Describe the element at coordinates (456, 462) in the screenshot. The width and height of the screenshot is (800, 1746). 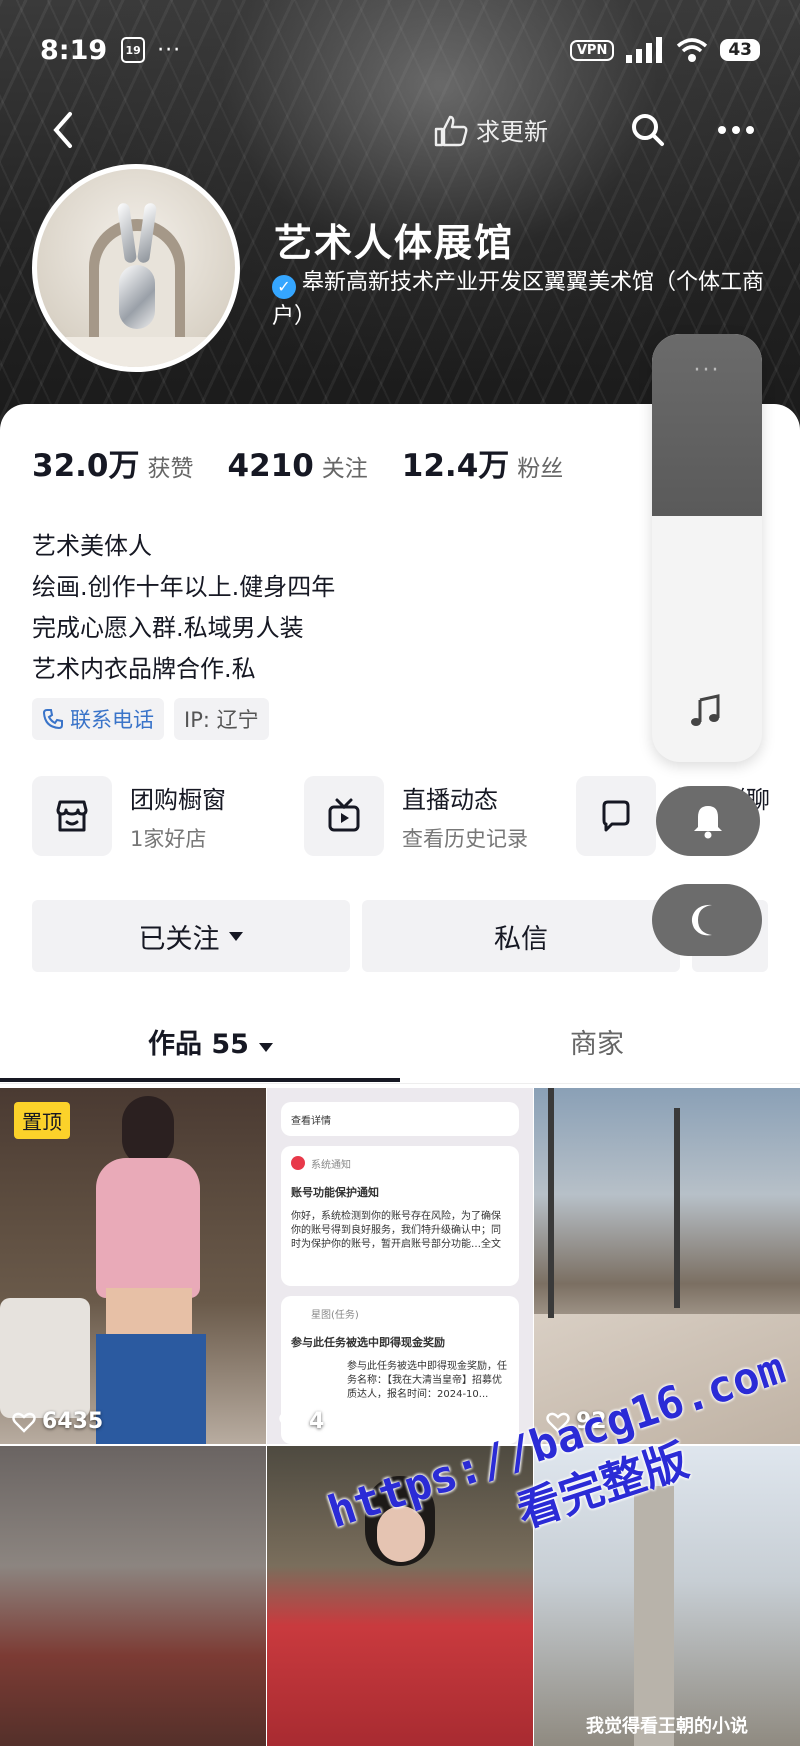
I see `followers-count: 12.4万` at that location.